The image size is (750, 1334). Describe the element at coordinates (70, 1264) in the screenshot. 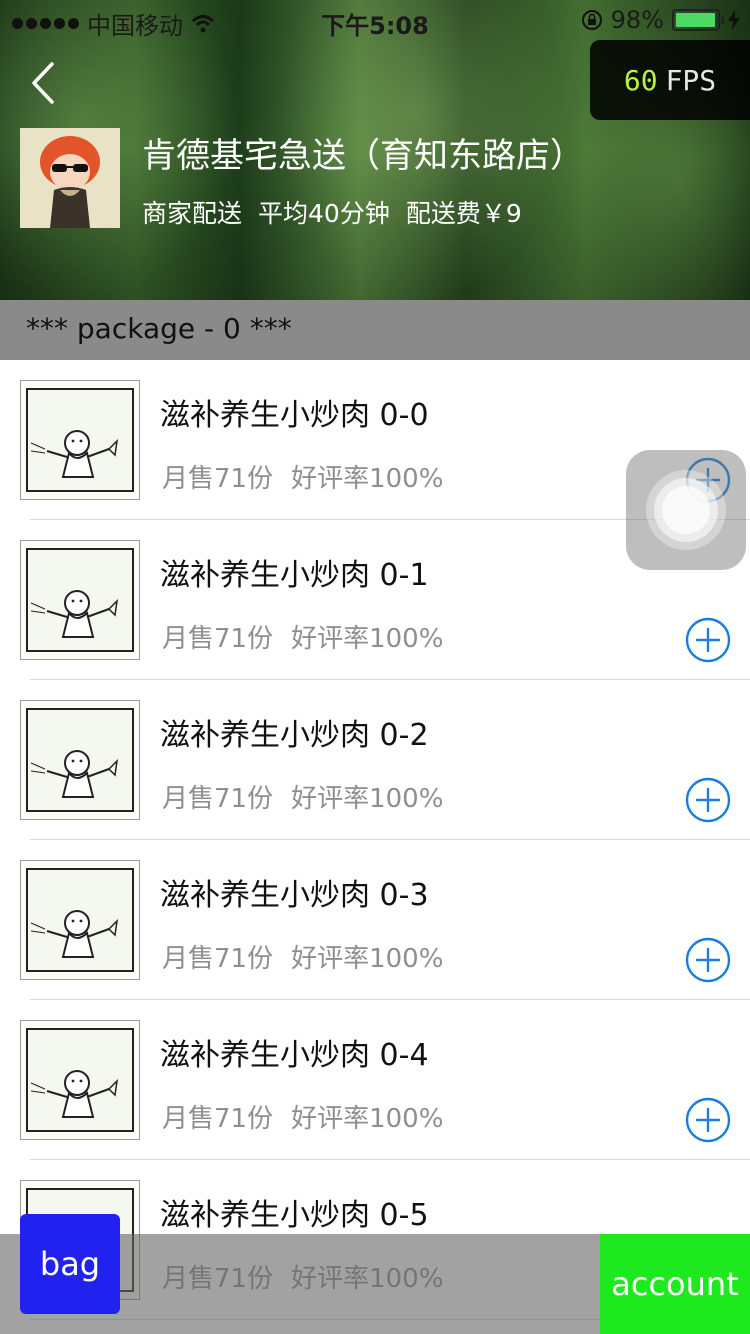

I see `bag-button: bag` at that location.